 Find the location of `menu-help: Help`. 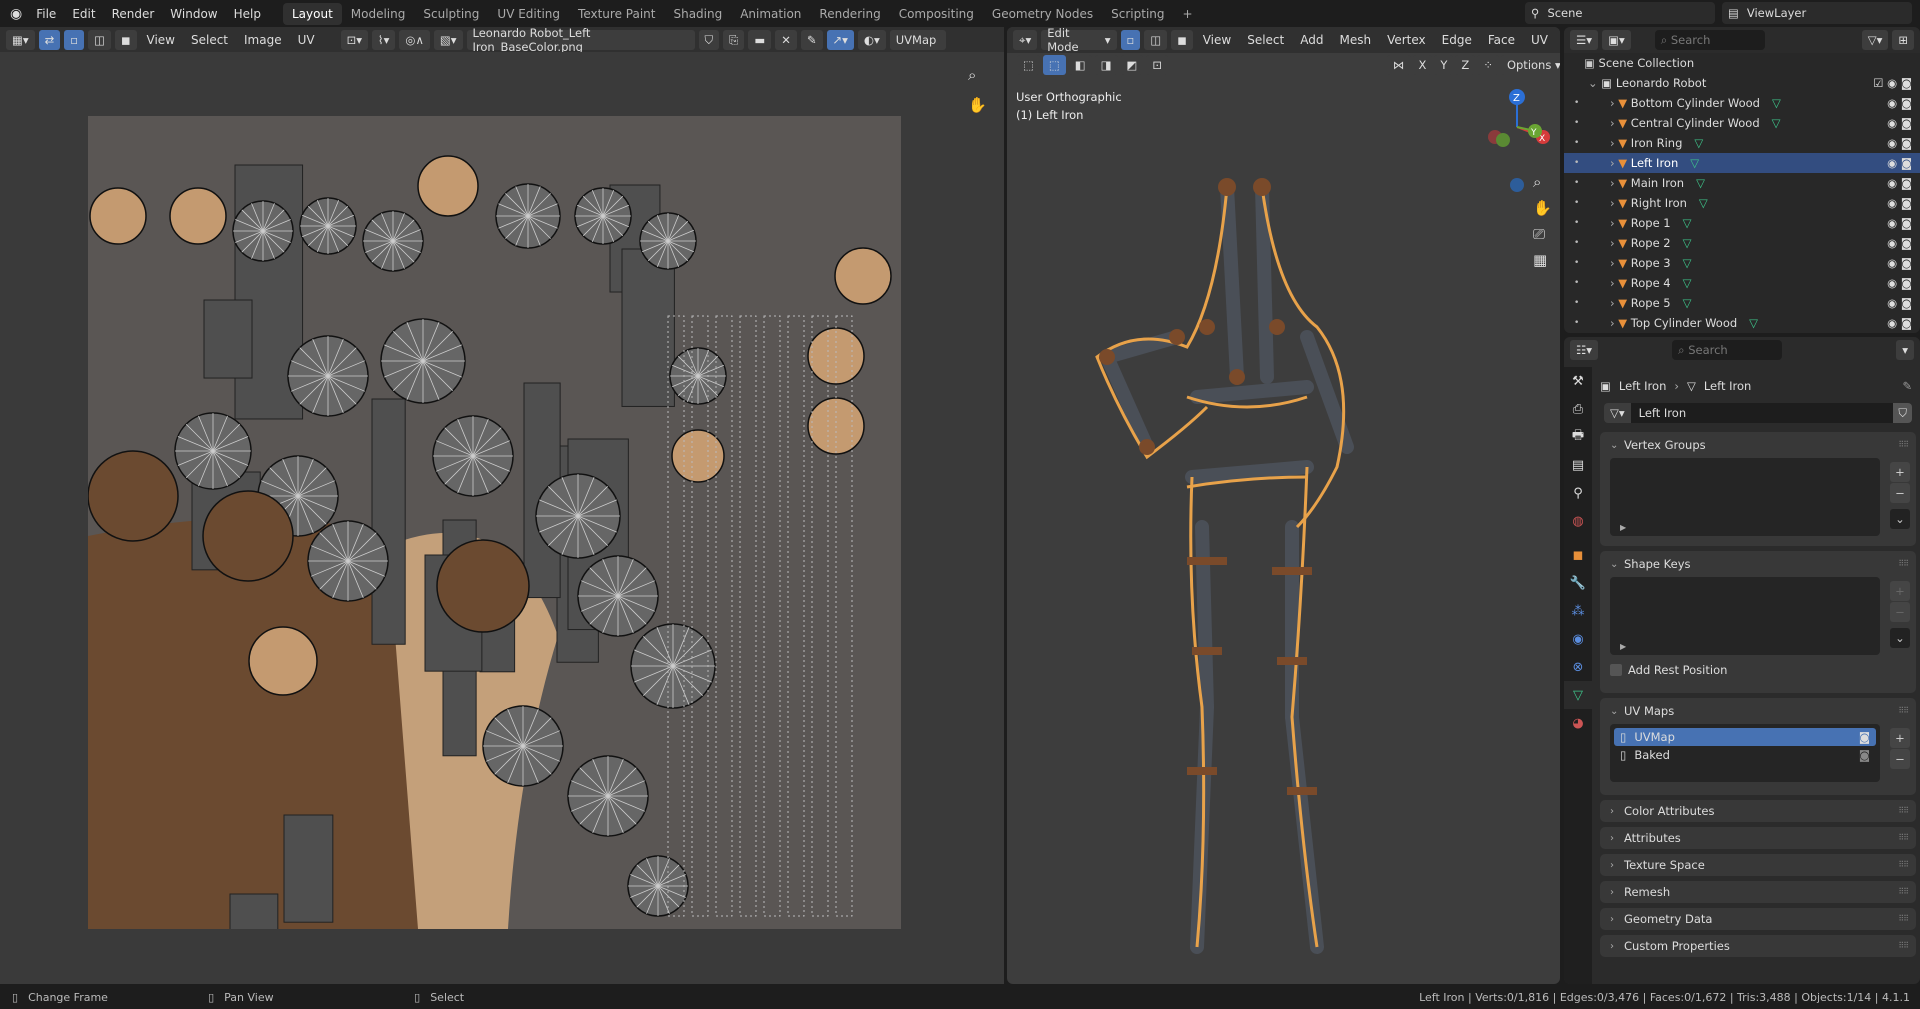

menu-help: Help is located at coordinates (247, 14).